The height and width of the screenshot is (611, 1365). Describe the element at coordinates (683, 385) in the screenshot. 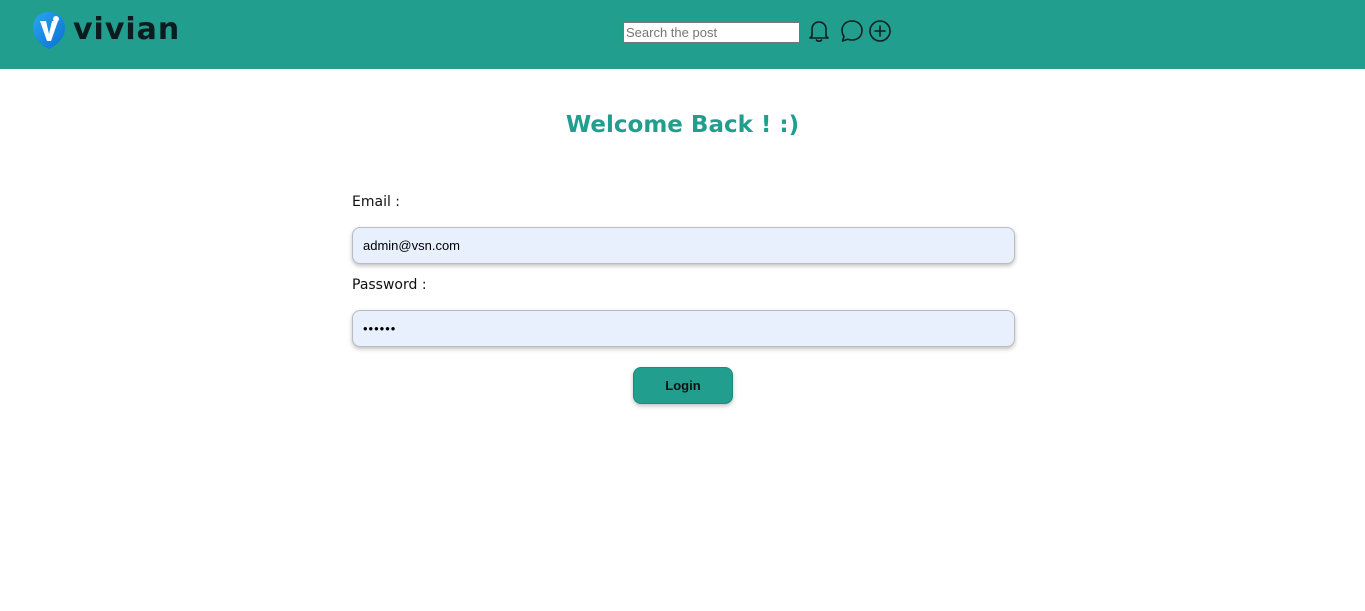

I see `login-button: Login` at that location.